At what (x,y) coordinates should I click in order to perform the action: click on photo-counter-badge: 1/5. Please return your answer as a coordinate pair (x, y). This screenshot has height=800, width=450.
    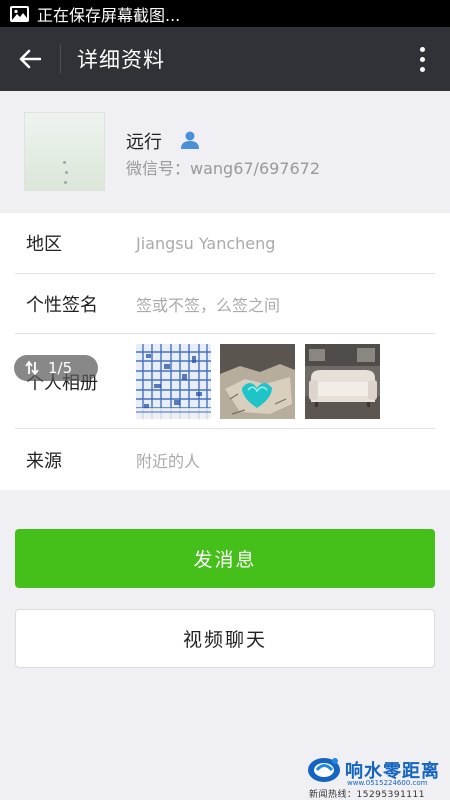
    Looking at the image, I should click on (56, 368).